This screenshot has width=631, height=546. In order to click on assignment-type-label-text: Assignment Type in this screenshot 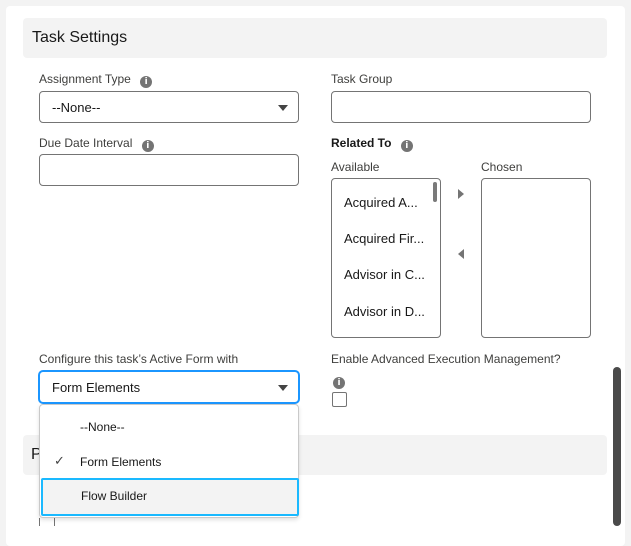, I will do `click(85, 79)`.